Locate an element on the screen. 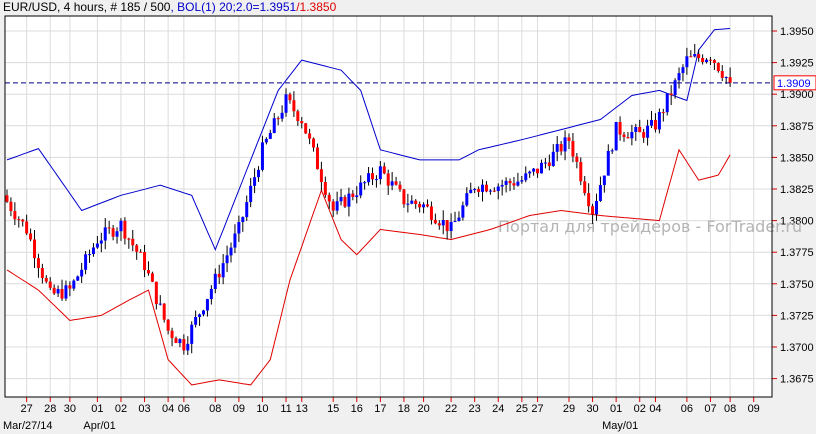  x-tick-label: 22 is located at coordinates (451, 409).